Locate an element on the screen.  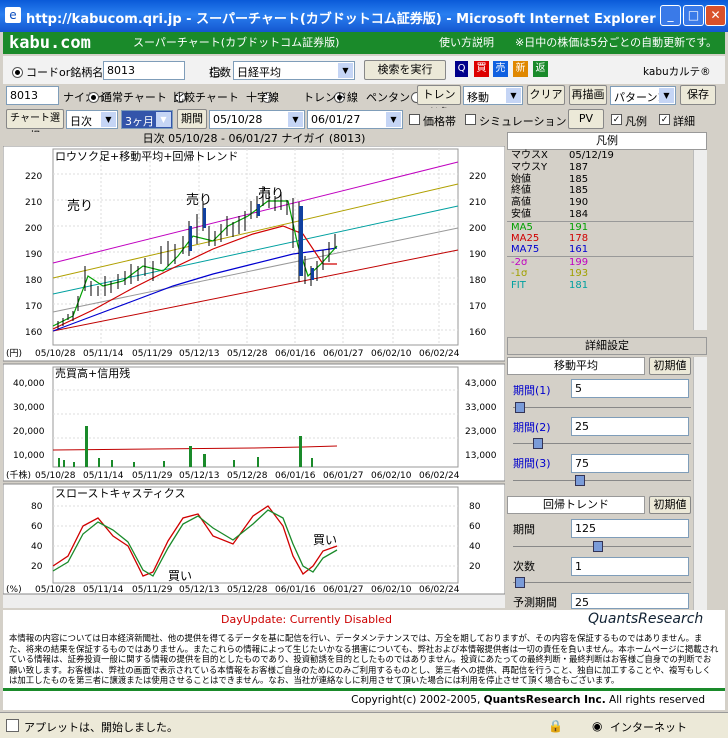
legend-key: FIT is located at coordinates (518, 285).